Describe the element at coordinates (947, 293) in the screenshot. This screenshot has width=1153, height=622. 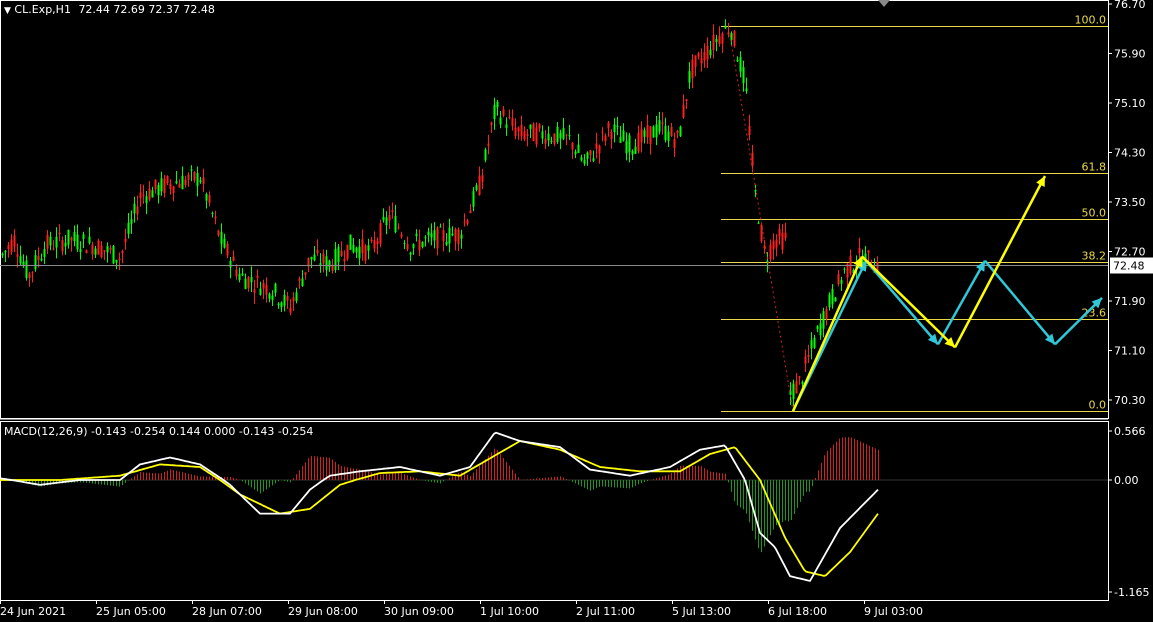
I see `projection-arrows` at that location.